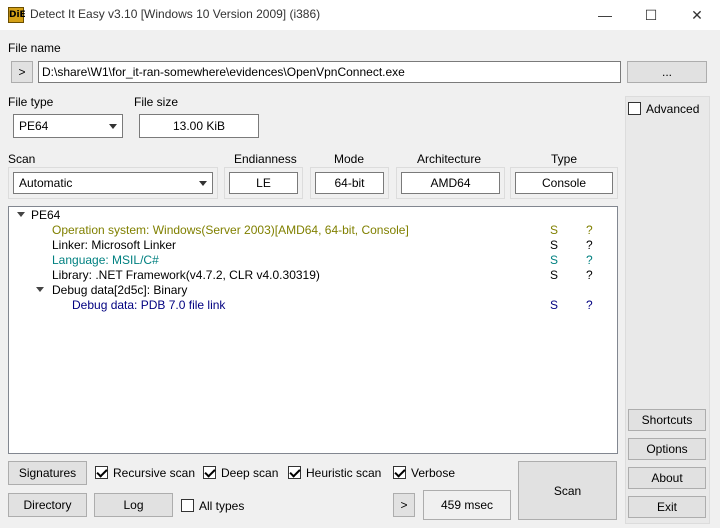 The height and width of the screenshot is (528, 720). Describe the element at coordinates (22, 159) in the screenshot. I see `scan-label: Scan` at that location.